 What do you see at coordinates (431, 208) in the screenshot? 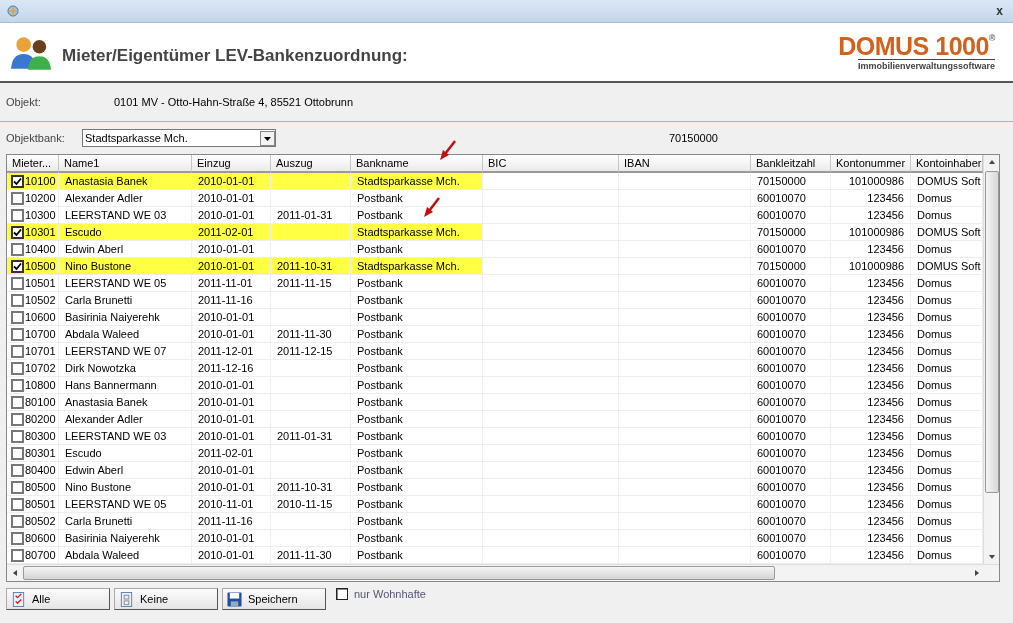
I see `annotation-arrow` at bounding box center [431, 208].